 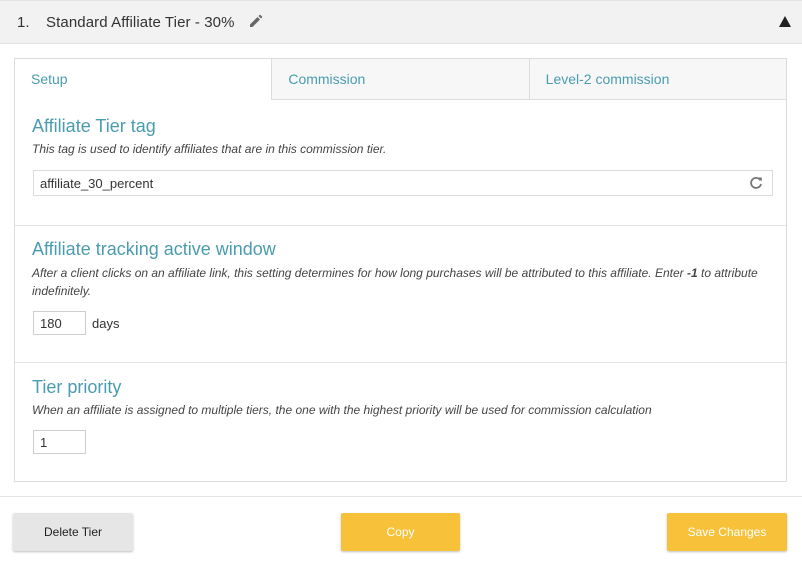 What do you see at coordinates (785, 21) in the screenshot?
I see `triangle-up-icon` at bounding box center [785, 21].